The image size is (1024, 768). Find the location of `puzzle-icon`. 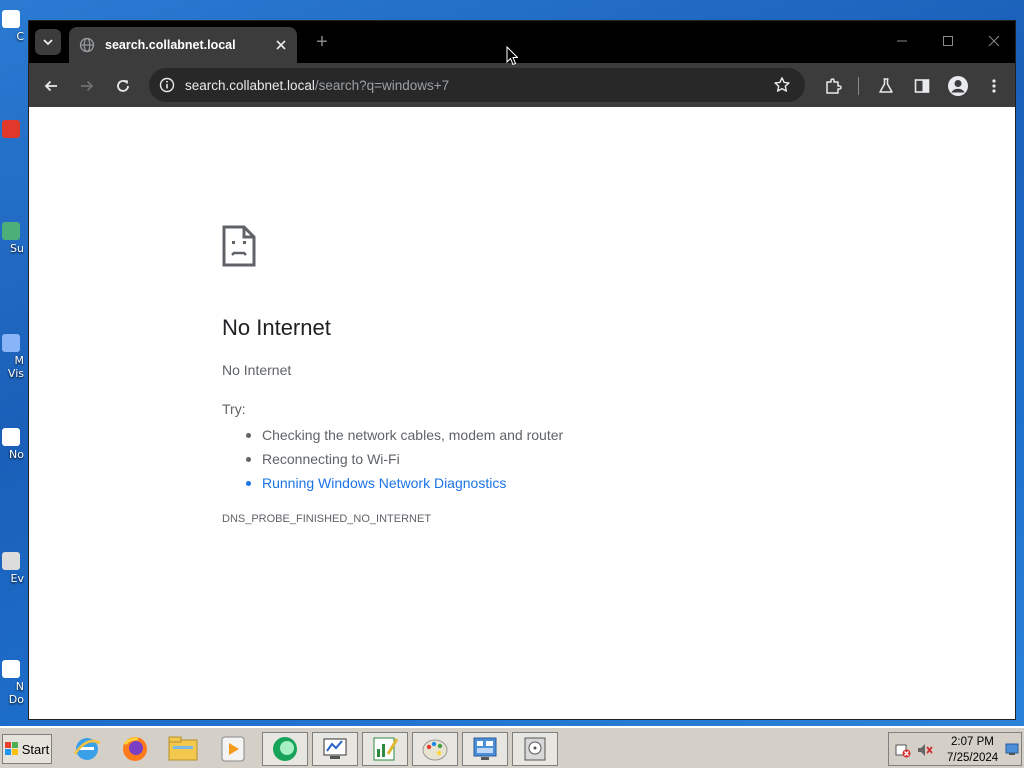

puzzle-icon is located at coordinates (834, 86).